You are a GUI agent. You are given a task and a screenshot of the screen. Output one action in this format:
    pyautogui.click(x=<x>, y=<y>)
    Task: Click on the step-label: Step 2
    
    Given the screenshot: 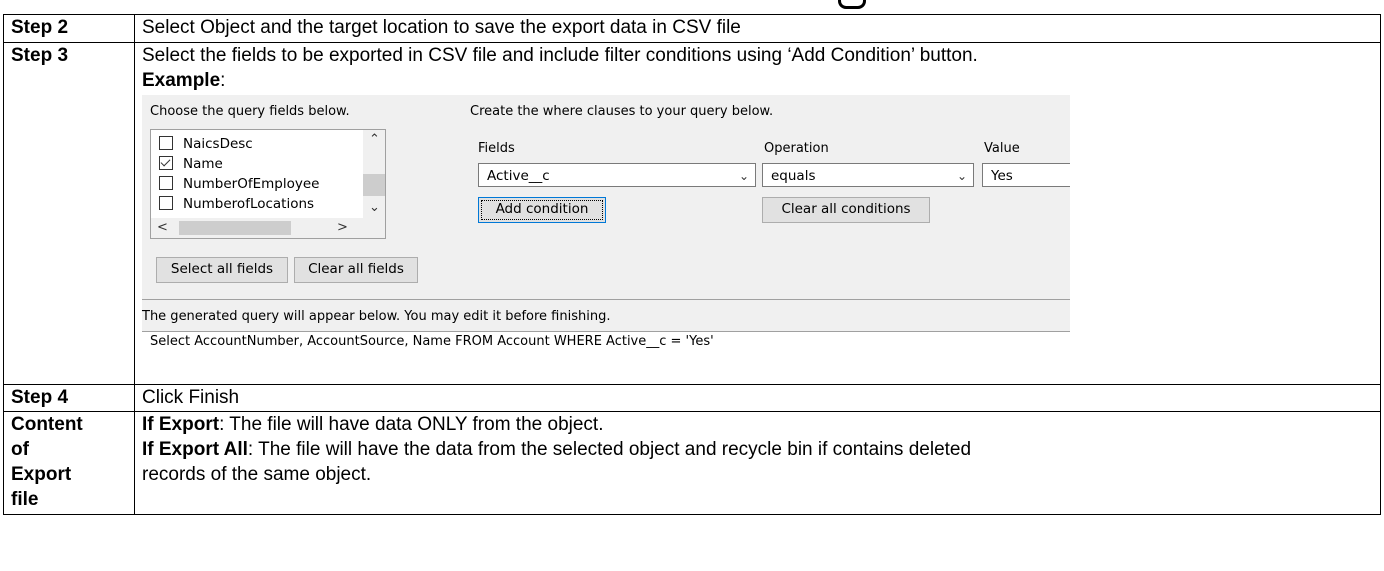 What is the action you would take?
    pyautogui.click(x=69, y=28)
    